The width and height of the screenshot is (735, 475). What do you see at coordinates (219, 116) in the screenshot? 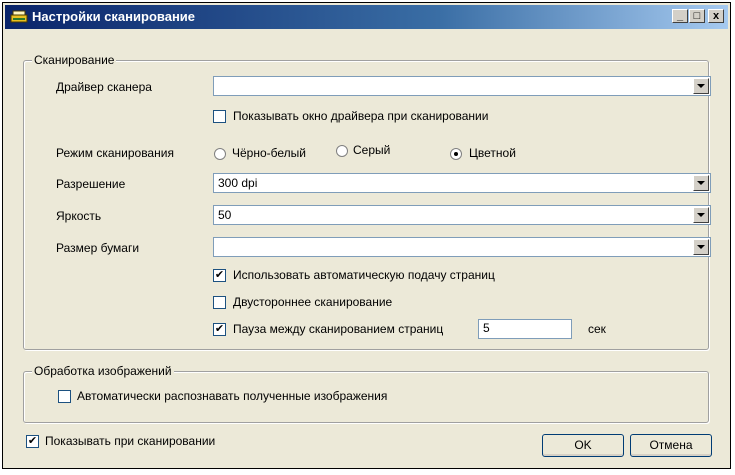
I see `show-driver-window-checkbox` at bounding box center [219, 116].